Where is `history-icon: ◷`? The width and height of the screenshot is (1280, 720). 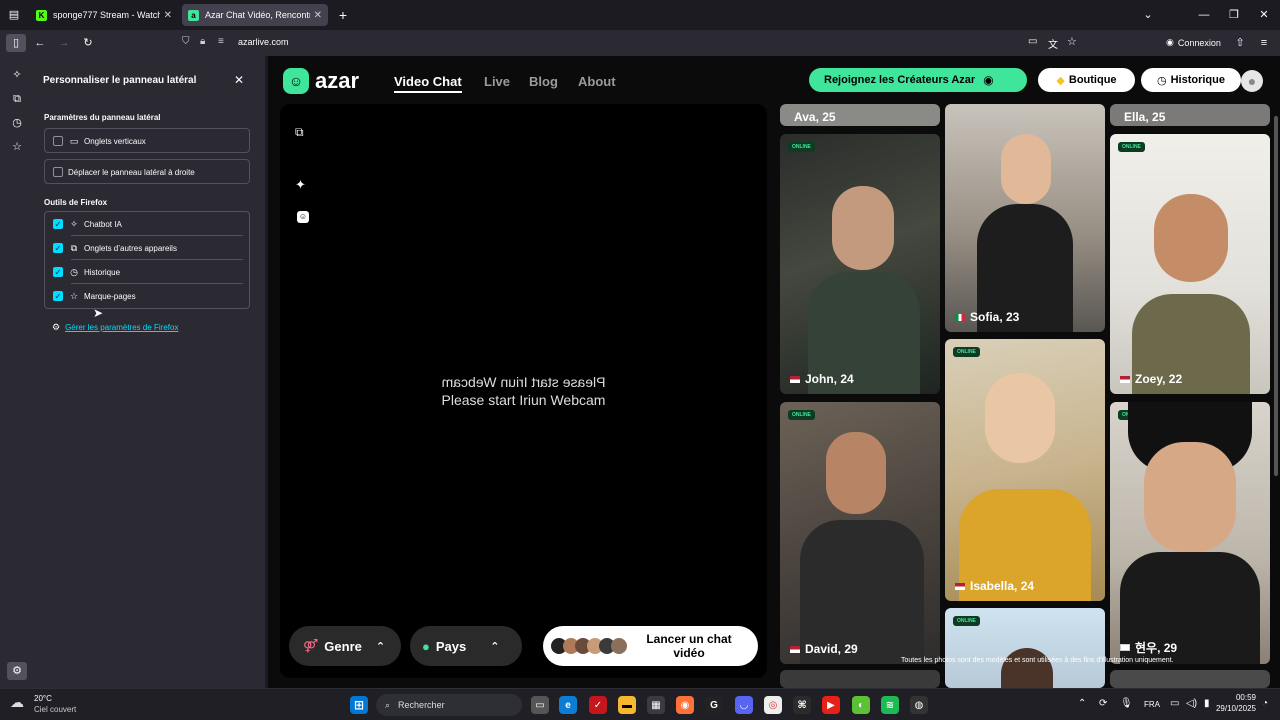
history-icon: ◷ is located at coordinates (17, 123).